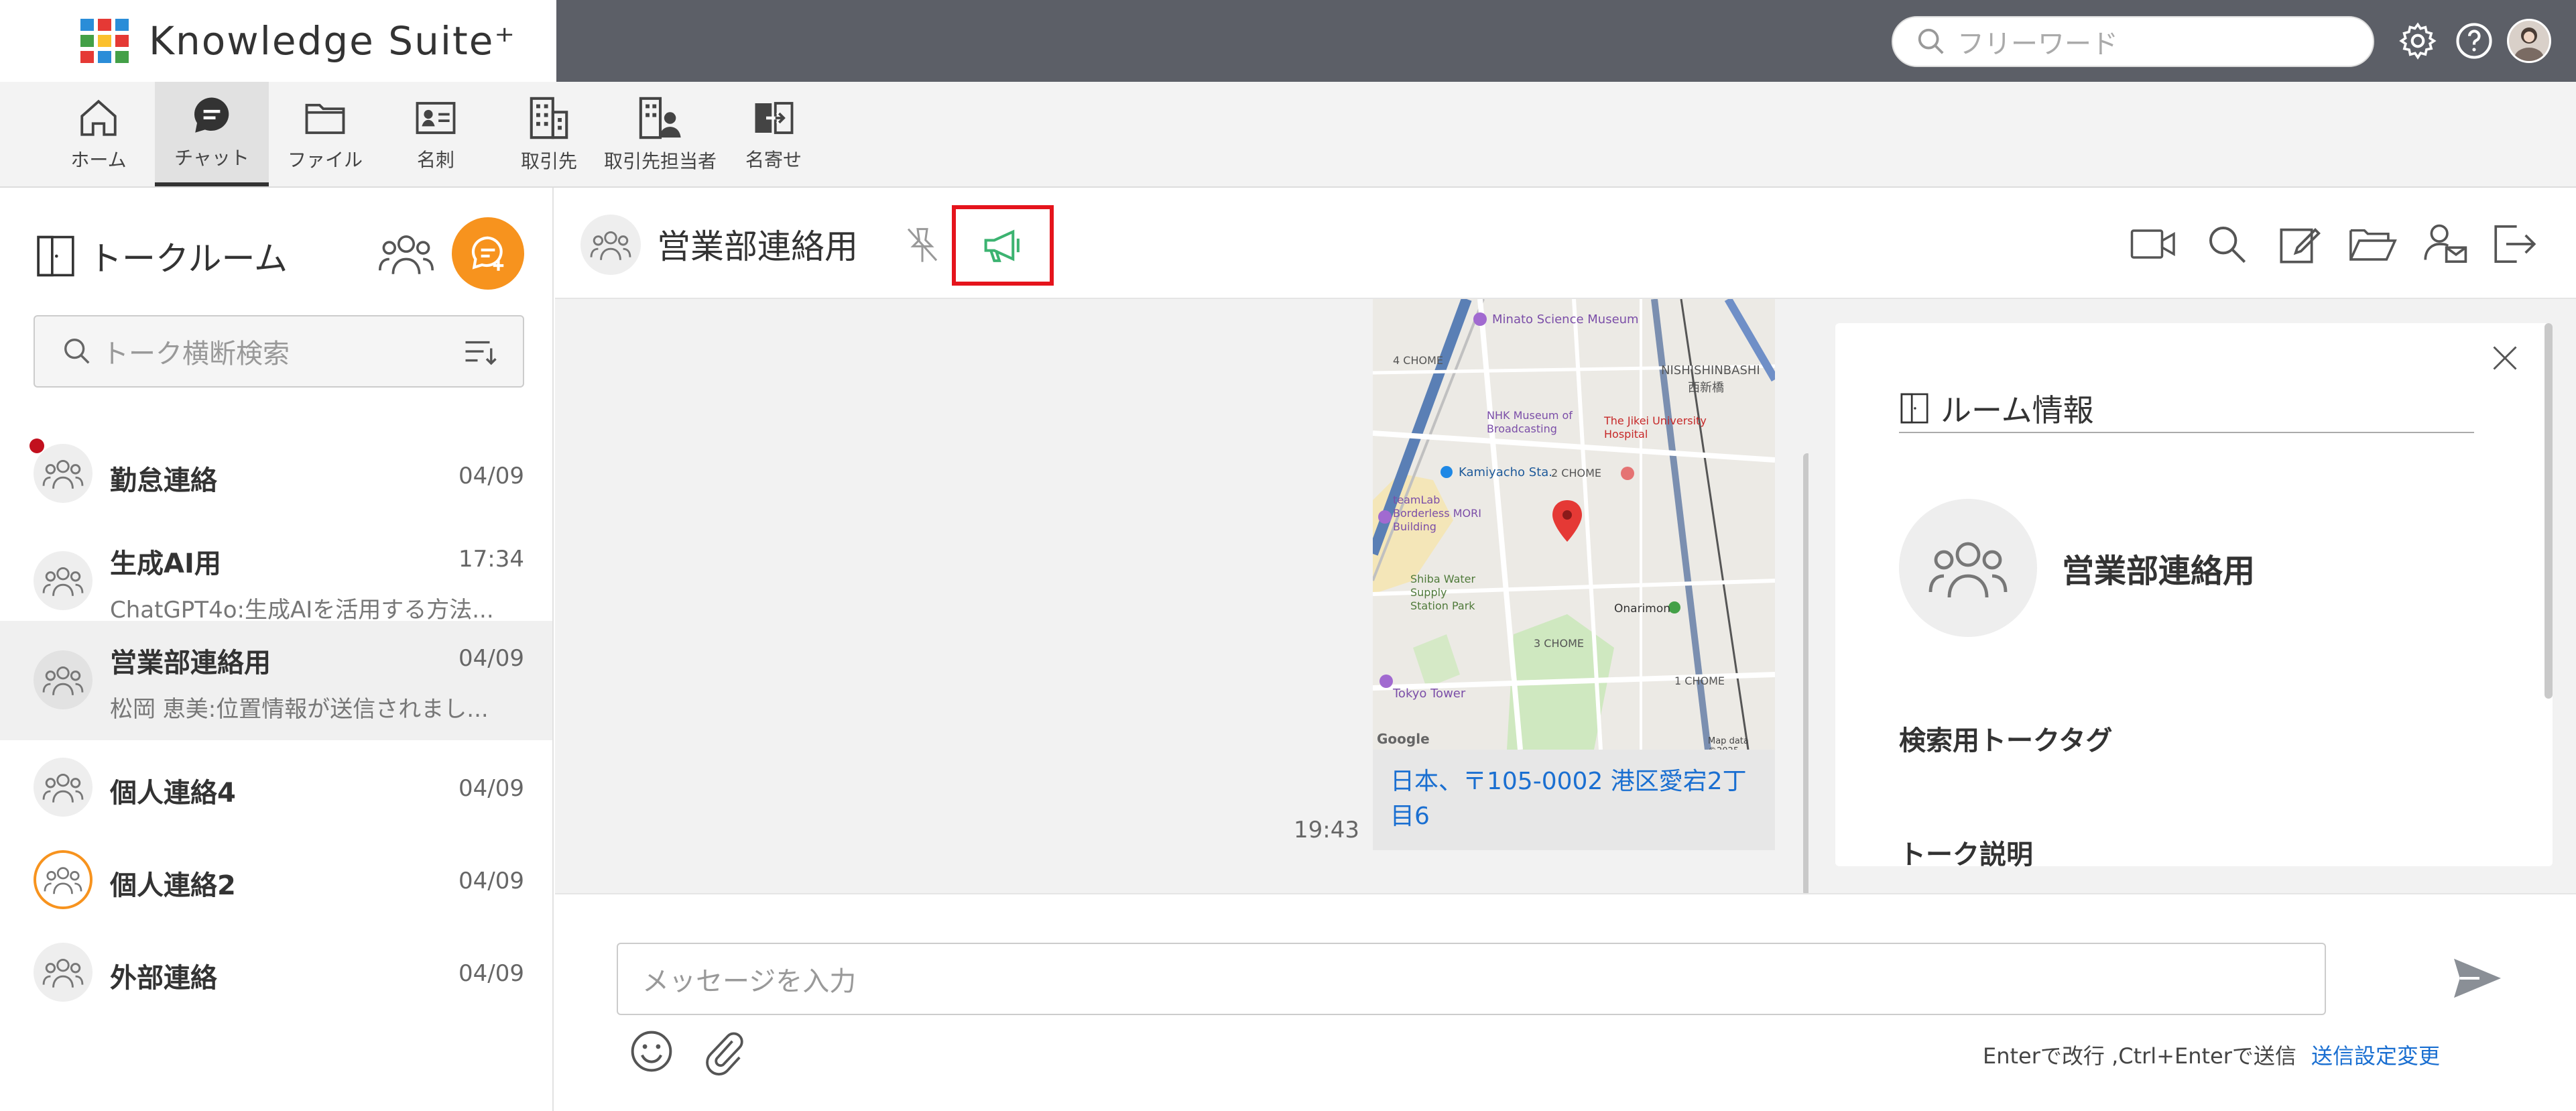 This screenshot has height=1111, width=2576. What do you see at coordinates (276, 879) in the screenshot?
I see `room-item-personal2: 個人連絡2 04/09` at bounding box center [276, 879].